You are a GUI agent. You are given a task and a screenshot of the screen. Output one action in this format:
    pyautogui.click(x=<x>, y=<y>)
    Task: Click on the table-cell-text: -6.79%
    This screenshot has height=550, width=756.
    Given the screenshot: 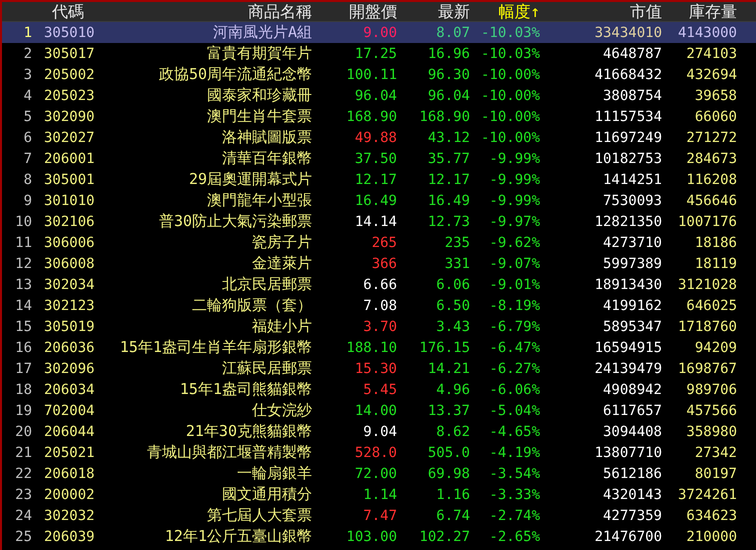 What is the action you would take?
    pyautogui.click(x=514, y=326)
    